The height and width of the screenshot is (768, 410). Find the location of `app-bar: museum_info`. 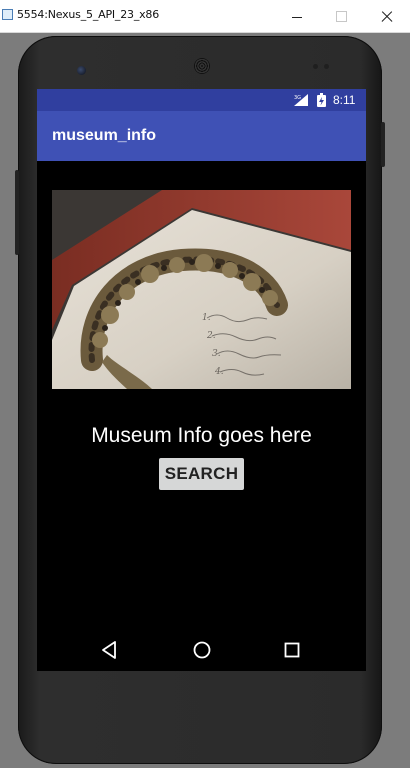

app-bar: museum_info is located at coordinates (201, 136).